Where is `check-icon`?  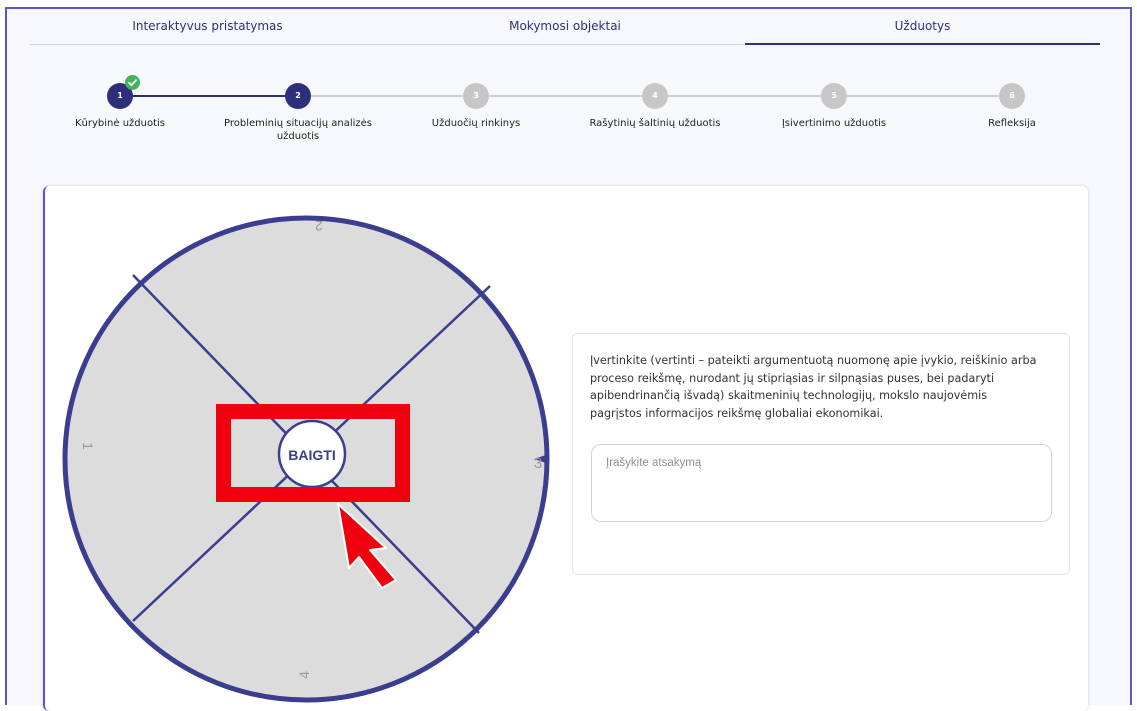 check-icon is located at coordinates (132, 82).